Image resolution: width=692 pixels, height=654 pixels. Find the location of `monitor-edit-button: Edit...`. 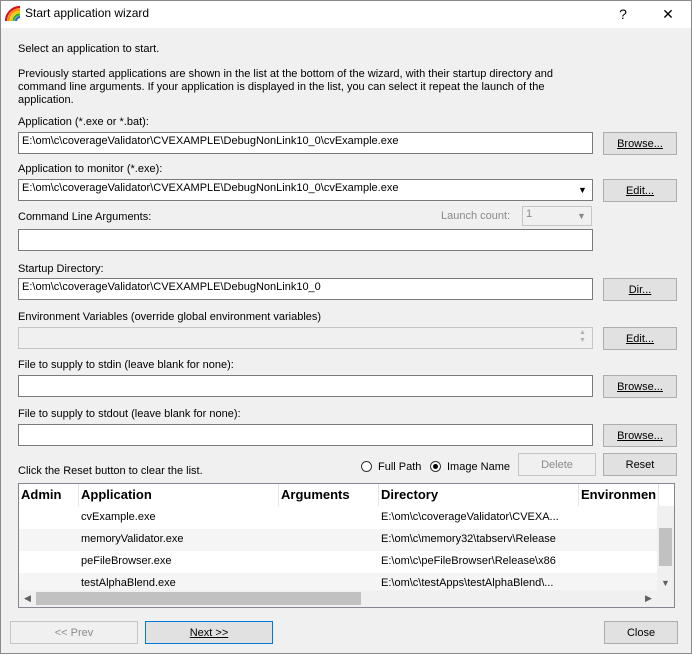

monitor-edit-button: Edit... is located at coordinates (640, 190).